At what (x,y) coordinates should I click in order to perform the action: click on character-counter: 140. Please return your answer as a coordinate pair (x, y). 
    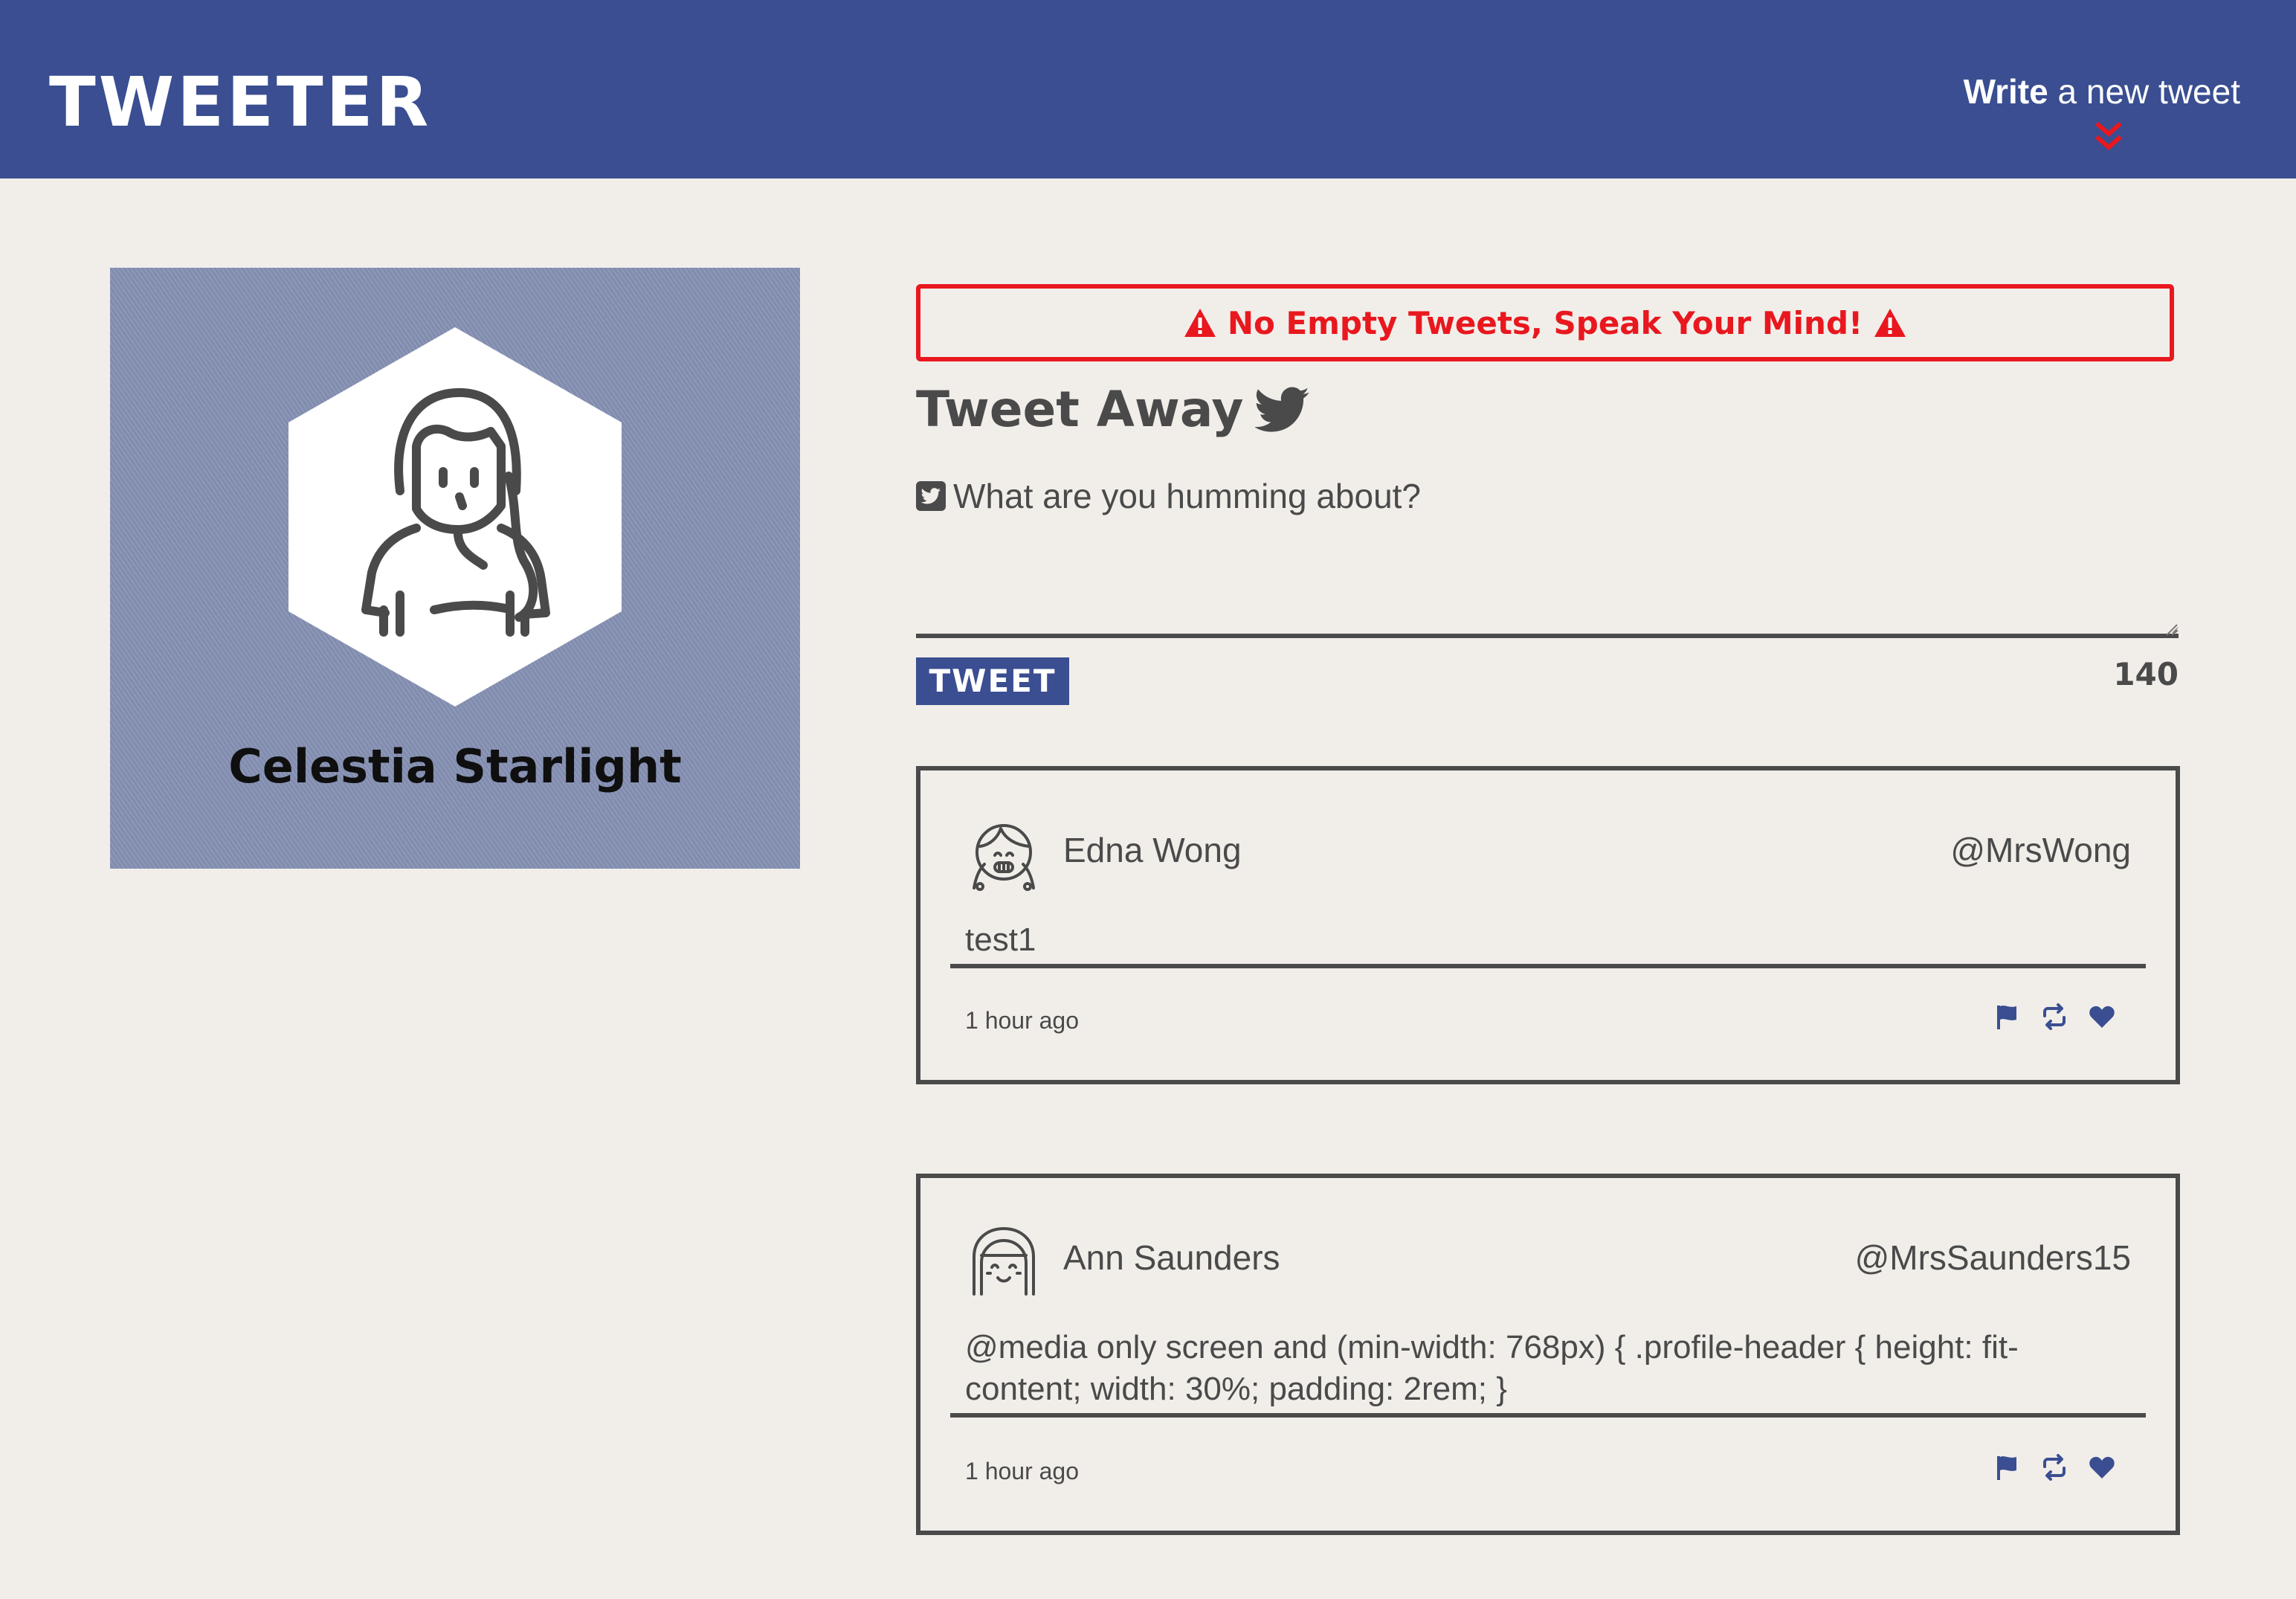
    Looking at the image, I should click on (2146, 674).